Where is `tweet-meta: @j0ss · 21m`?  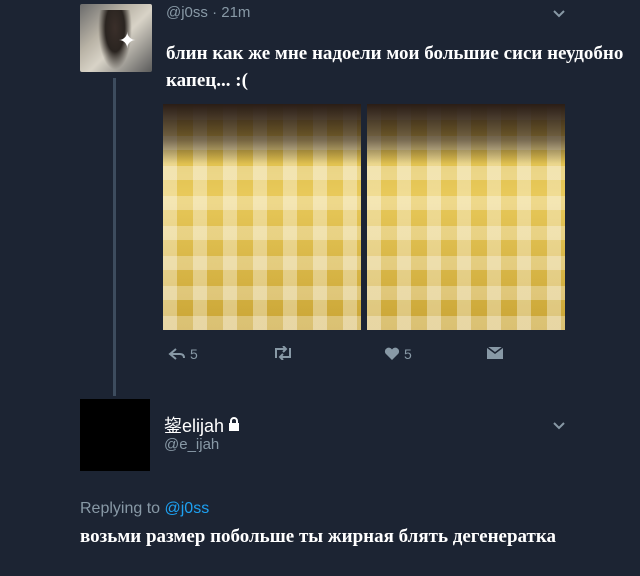
tweet-meta: @j0ss · 21m is located at coordinates (208, 12).